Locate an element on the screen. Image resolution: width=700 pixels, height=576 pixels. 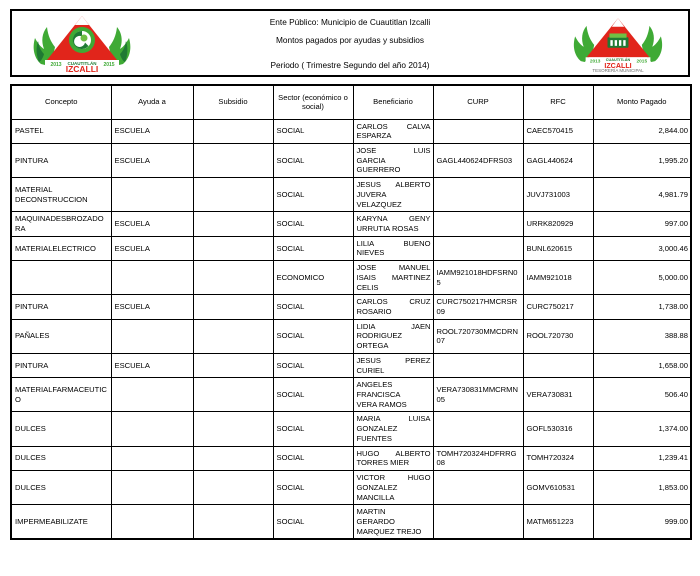
text-line: TORRES MIER is located at coordinates (383, 463).